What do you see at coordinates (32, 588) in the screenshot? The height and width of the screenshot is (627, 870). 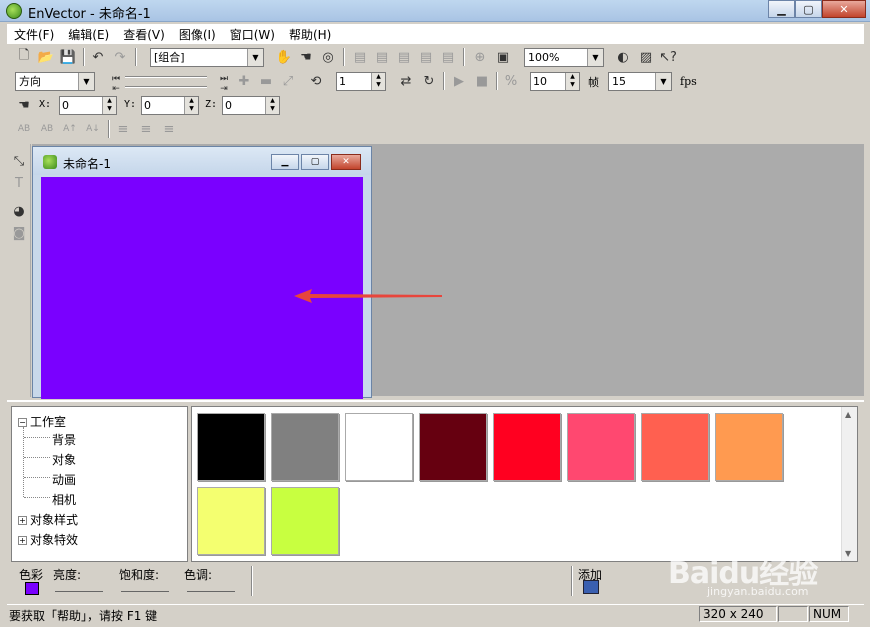 I see `current-color-swatch` at bounding box center [32, 588].